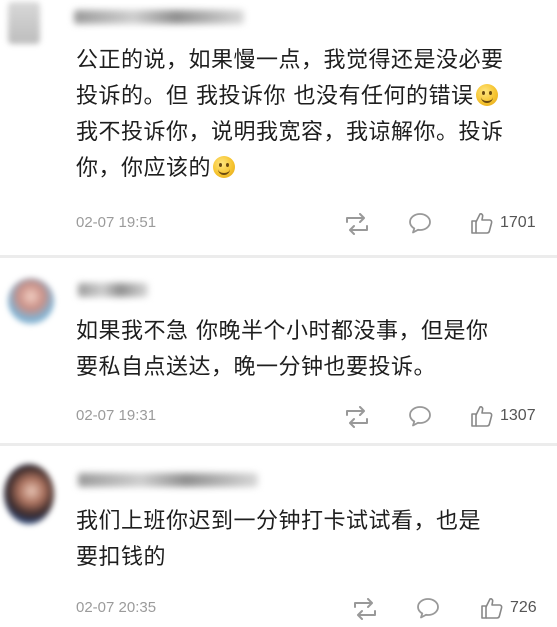 This screenshot has height=627, width=557. Describe the element at coordinates (290, 60) in the screenshot. I see `comment-text-line: 公正的说，如果慢一点，我觉得还是没必要` at that location.